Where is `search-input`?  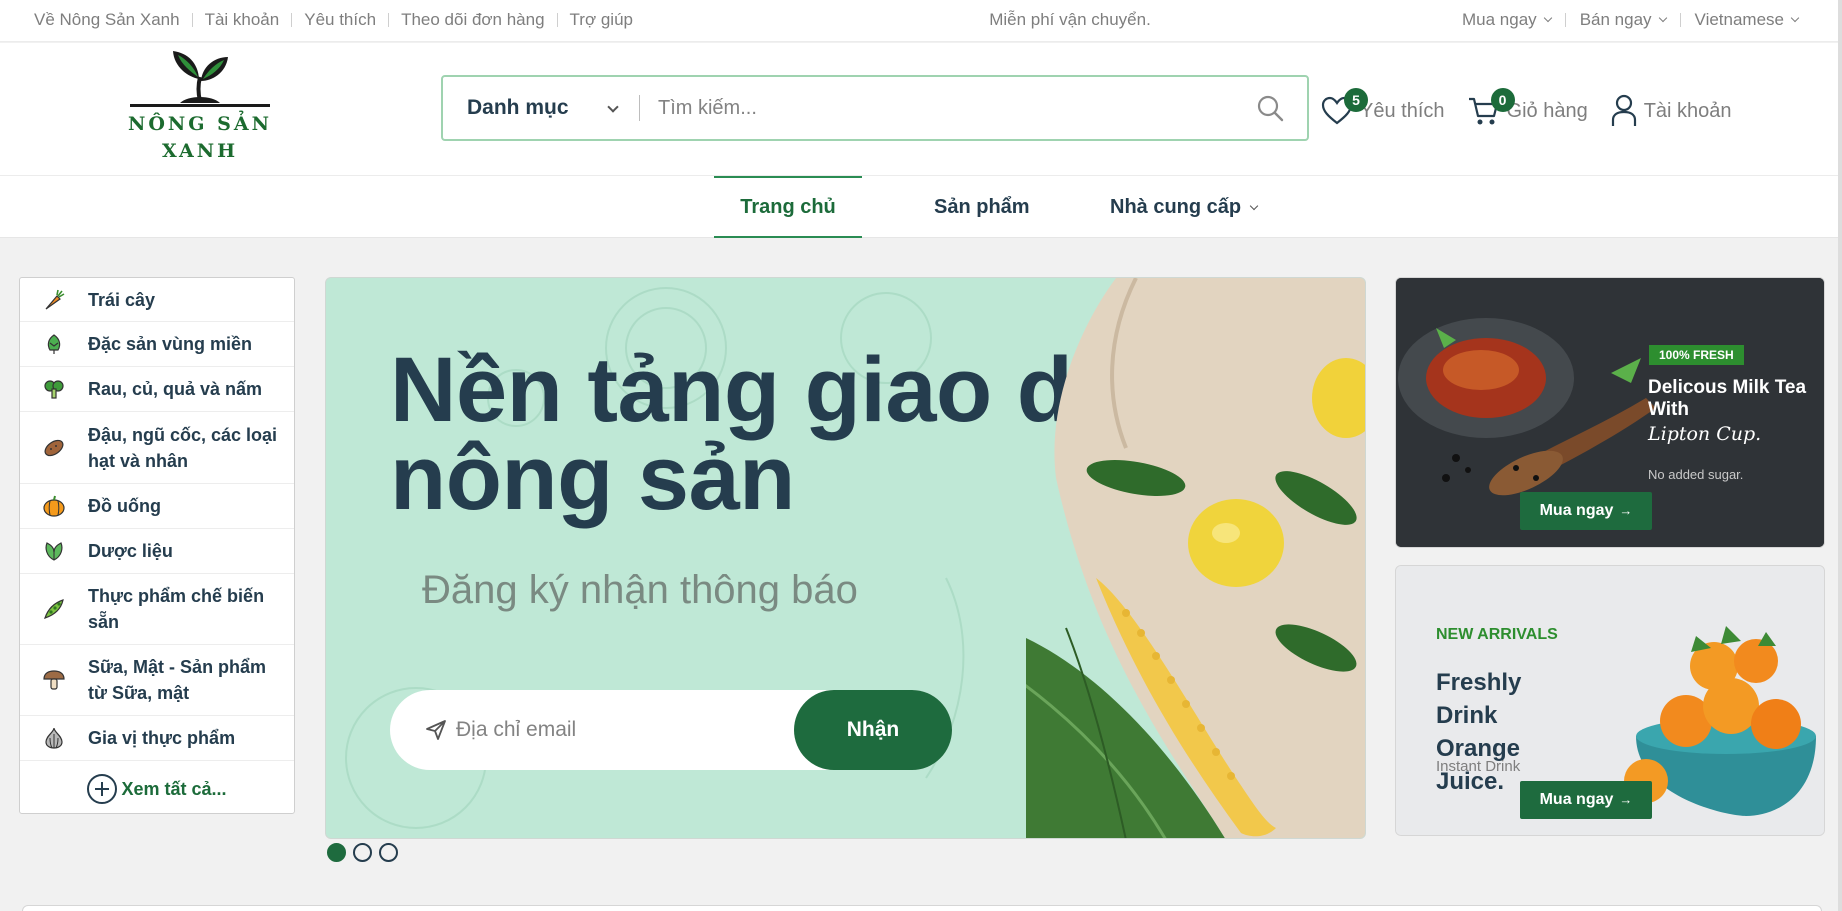 search-input is located at coordinates (936, 108).